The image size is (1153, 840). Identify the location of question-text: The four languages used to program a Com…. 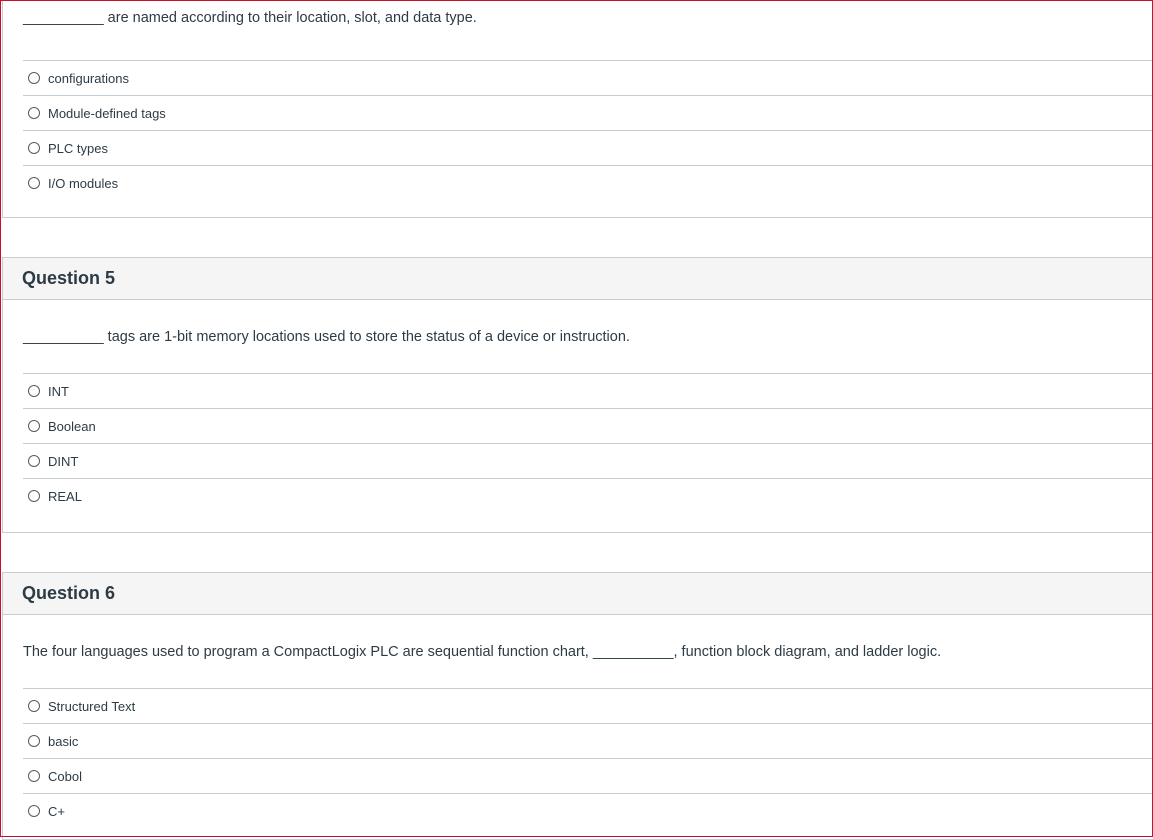
(482, 651).